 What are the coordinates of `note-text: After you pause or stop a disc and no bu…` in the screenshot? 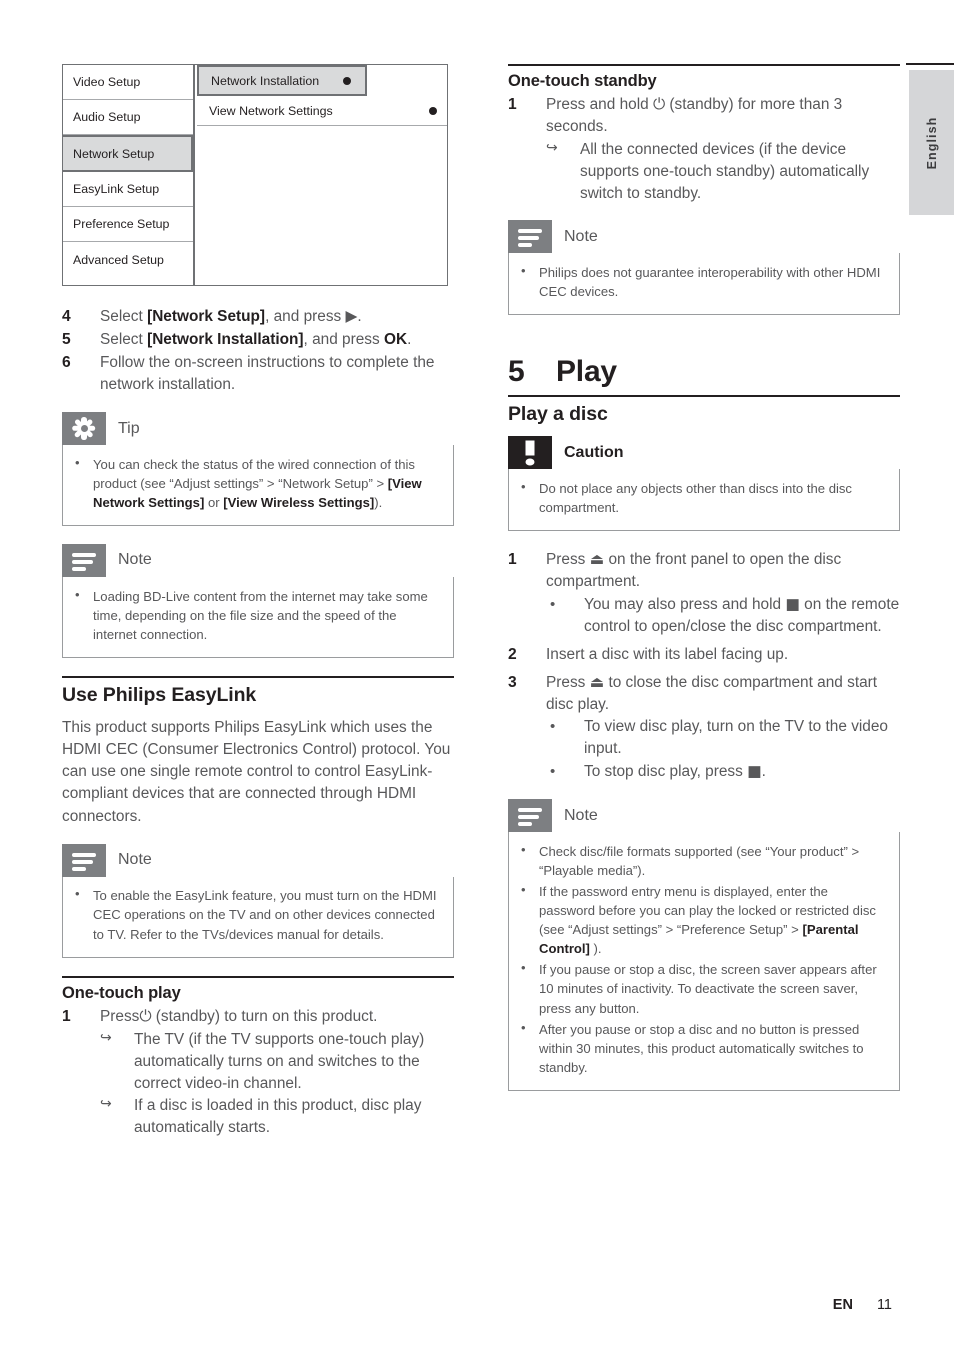 It's located at (701, 1048).